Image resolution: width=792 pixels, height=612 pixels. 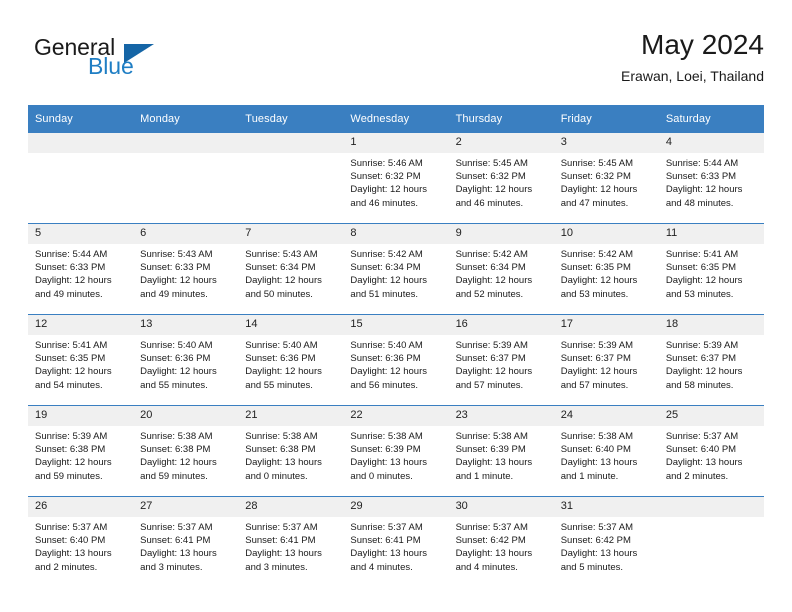 What do you see at coordinates (711, 234) in the screenshot?
I see `day-number: 11` at bounding box center [711, 234].